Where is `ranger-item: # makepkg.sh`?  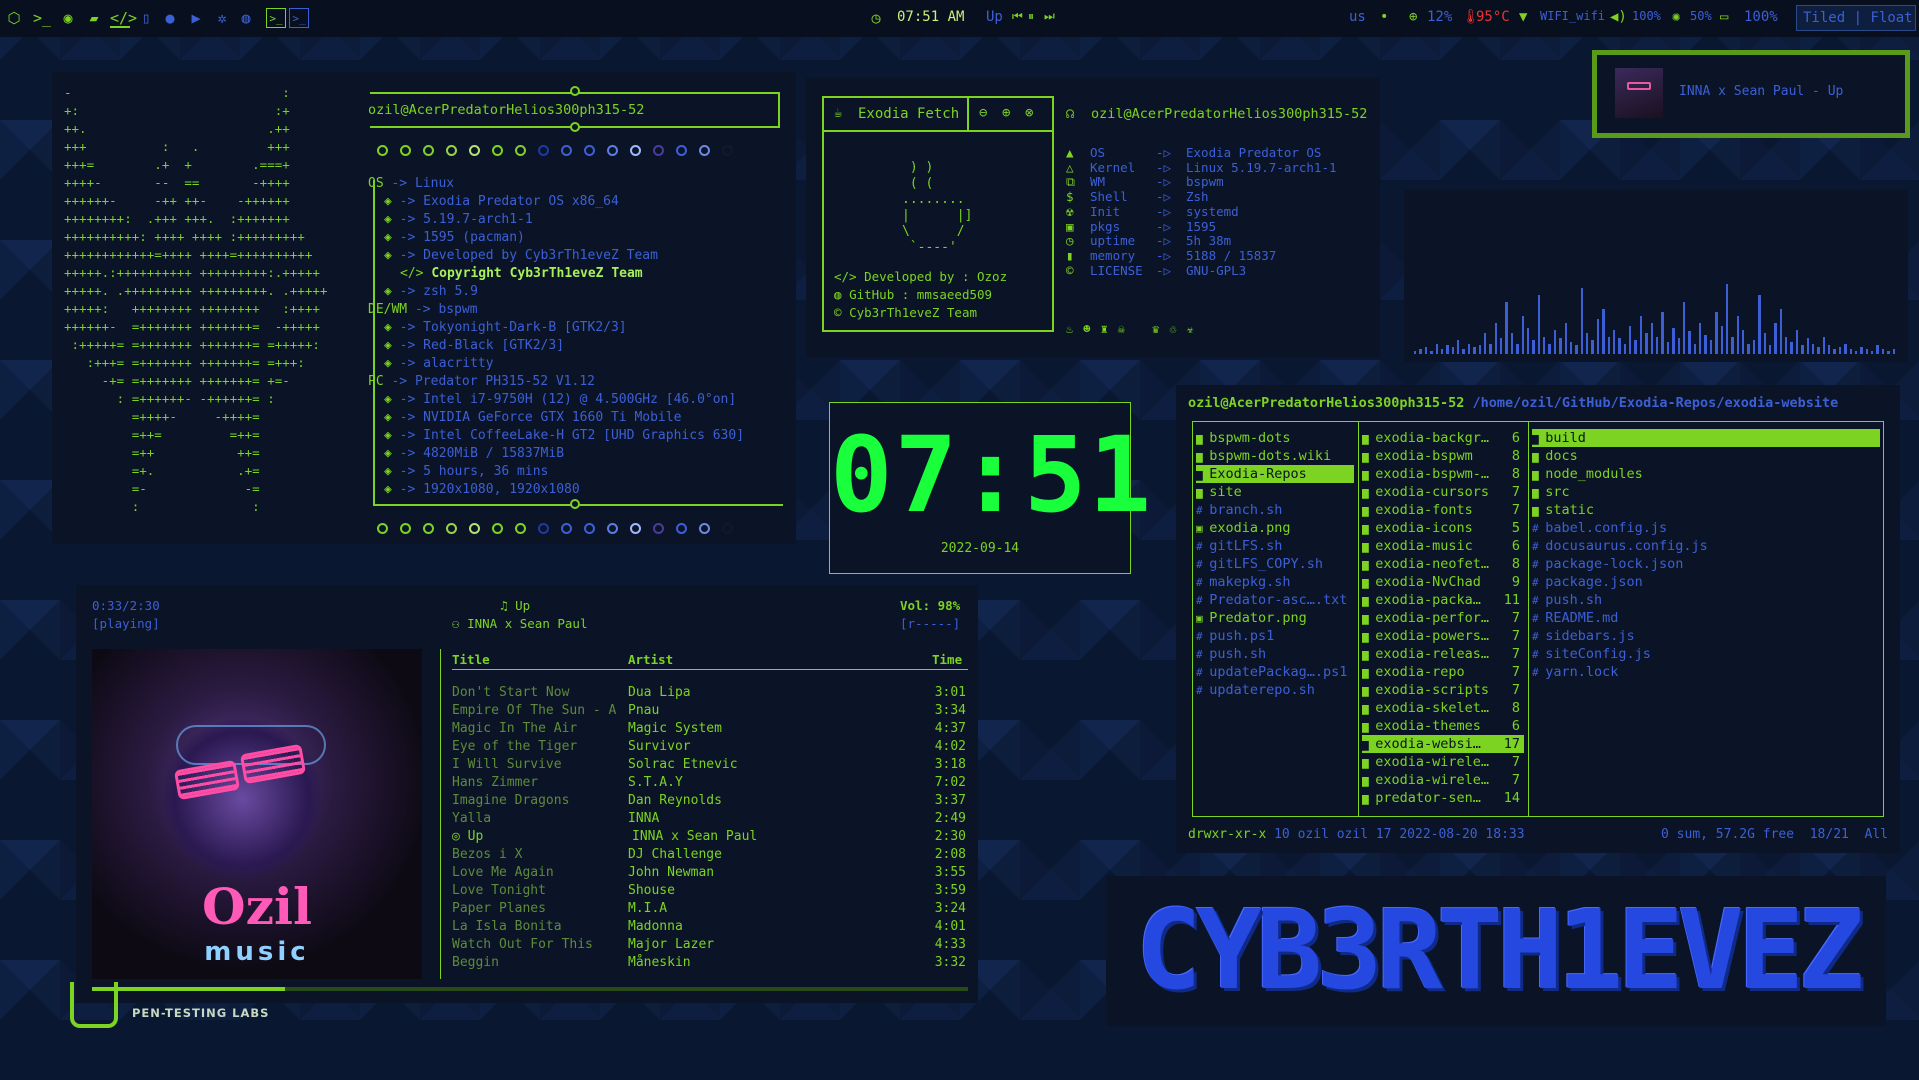 ranger-item: # makepkg.sh is located at coordinates (1275, 582).